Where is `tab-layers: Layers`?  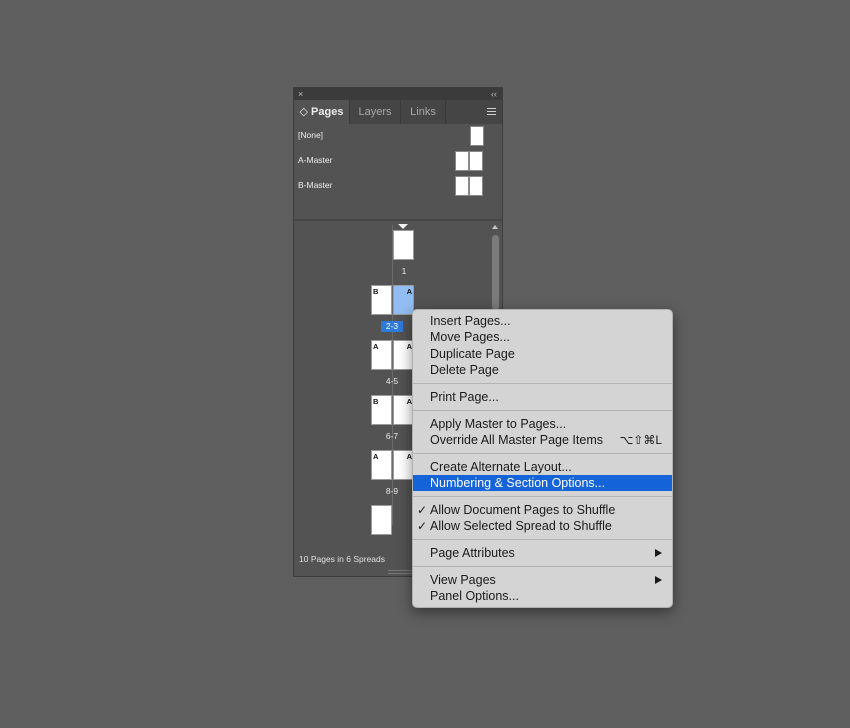 tab-layers: Layers is located at coordinates (375, 112).